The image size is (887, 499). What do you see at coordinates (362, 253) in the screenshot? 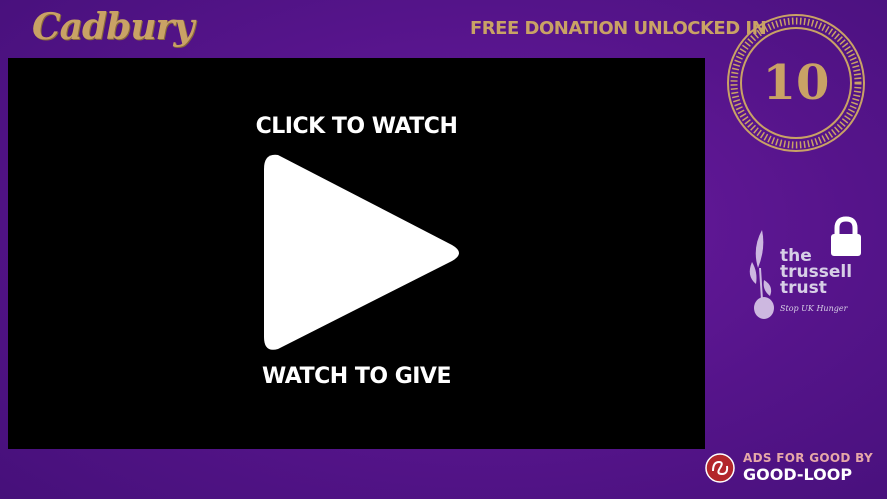
I see `play-icon` at bounding box center [362, 253].